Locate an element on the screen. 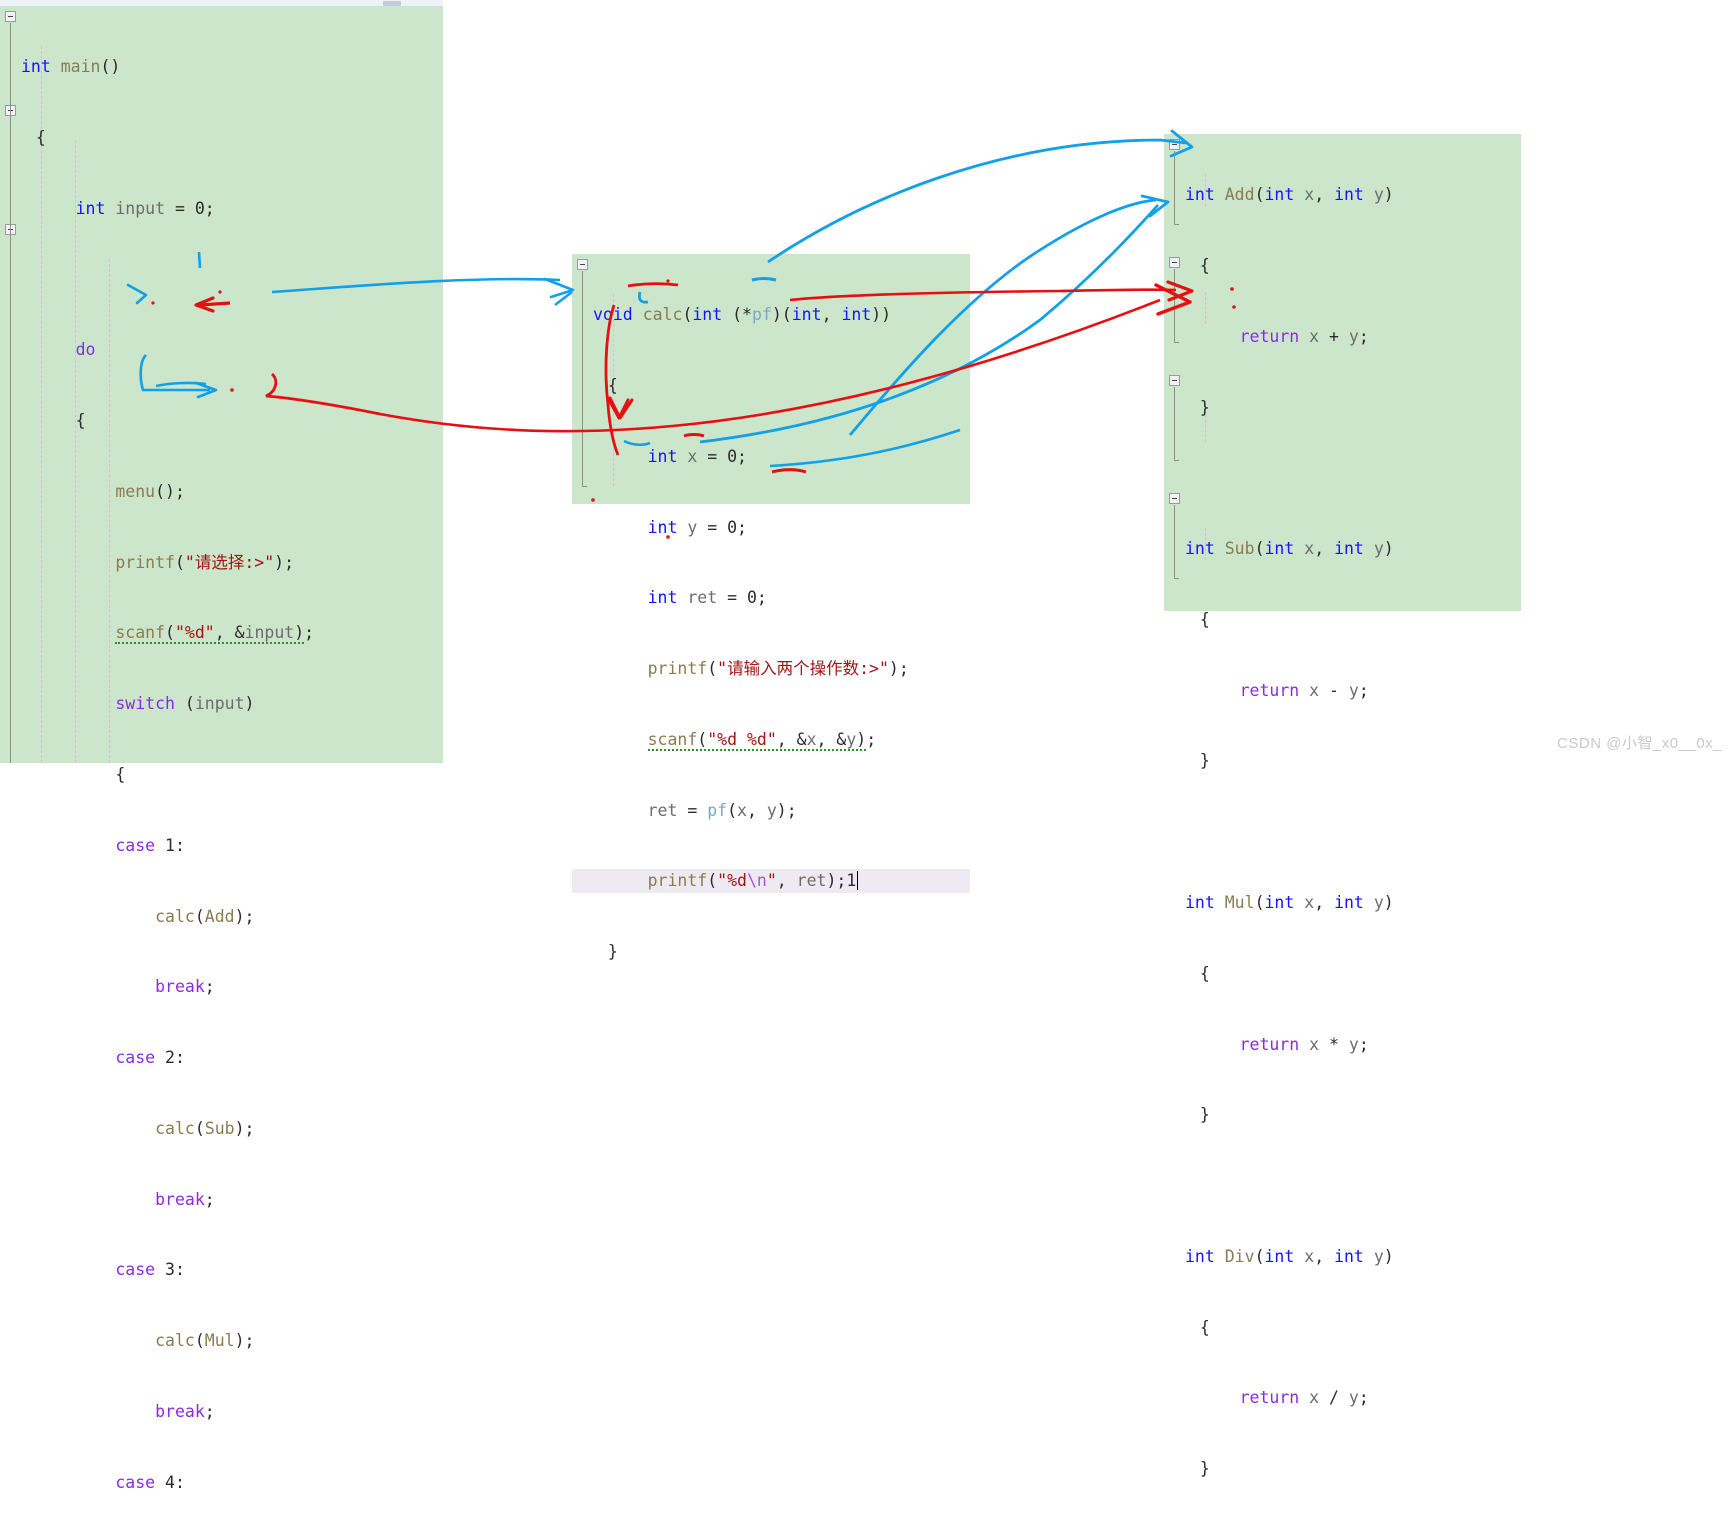 The width and height of the screenshot is (1732, 1526). code-line: ret = pf(x, y); is located at coordinates (722, 810).